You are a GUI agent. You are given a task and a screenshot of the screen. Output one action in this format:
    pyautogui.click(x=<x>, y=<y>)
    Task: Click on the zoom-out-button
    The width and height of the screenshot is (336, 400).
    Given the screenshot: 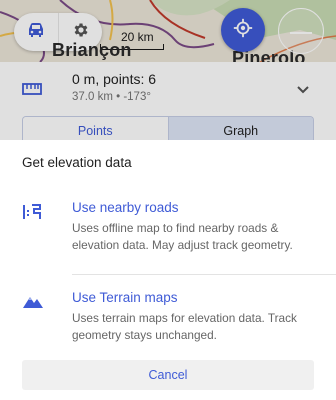 What is the action you would take?
    pyautogui.click(x=301, y=31)
    